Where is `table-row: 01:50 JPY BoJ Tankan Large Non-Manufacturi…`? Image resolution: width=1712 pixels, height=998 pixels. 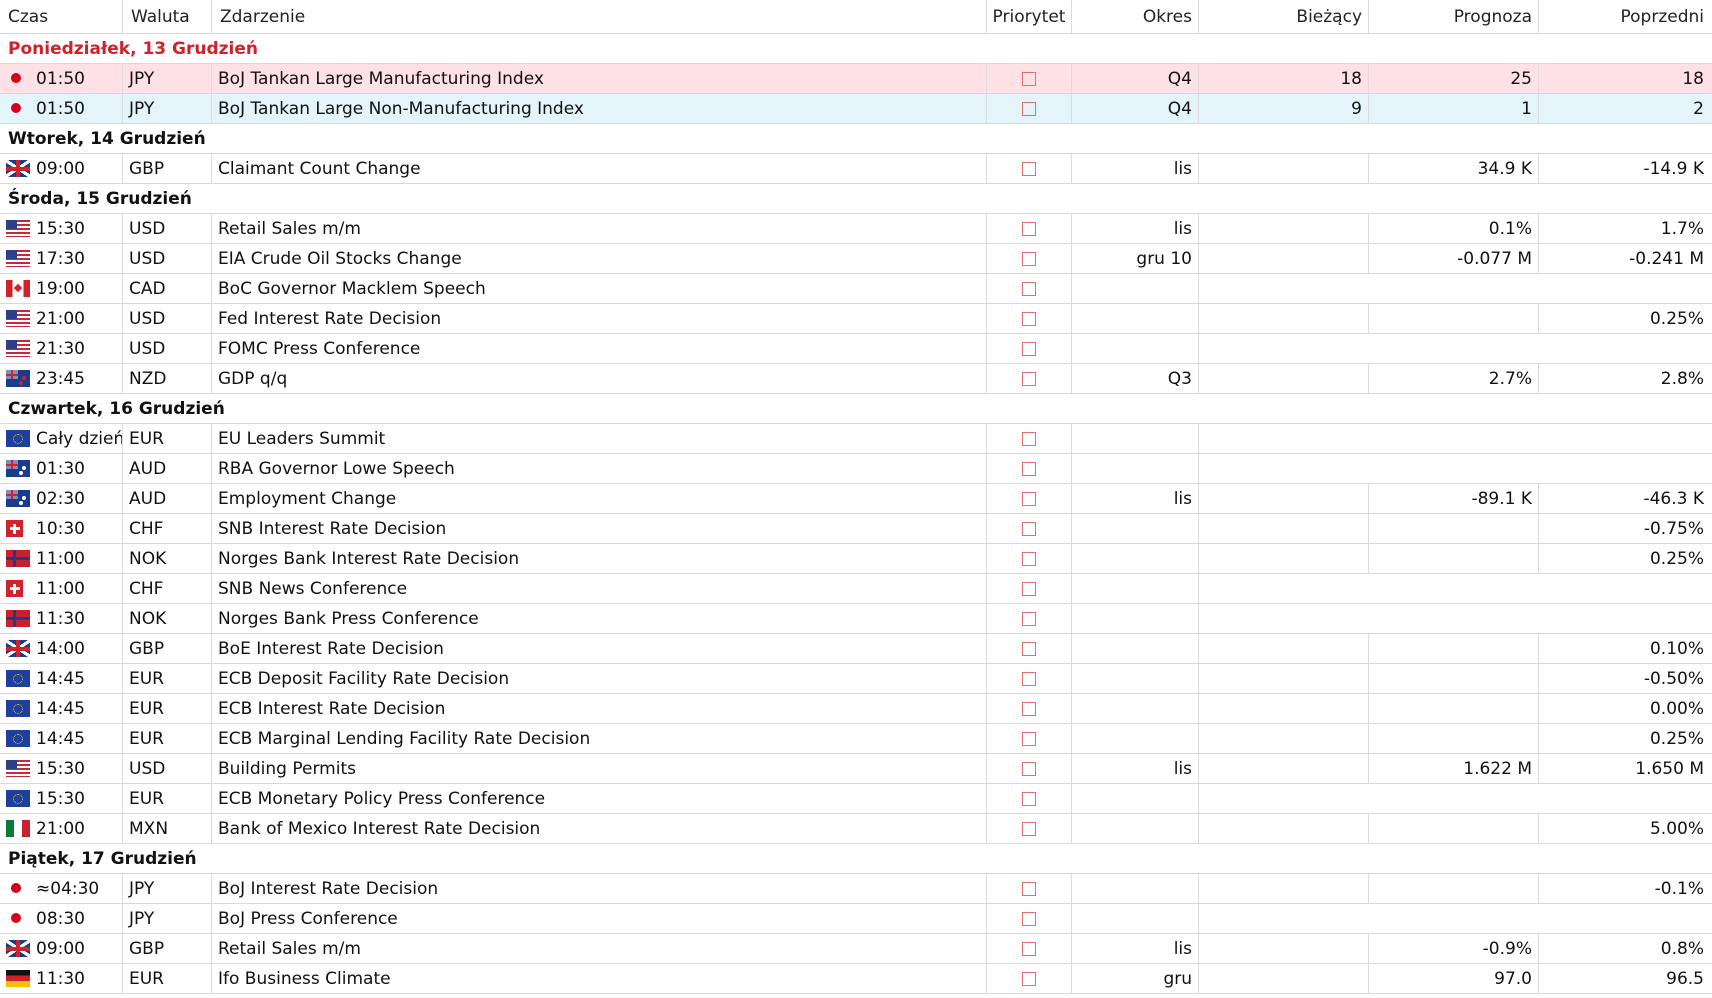
table-row: 01:50 JPY BoJ Tankan Large Non-Manufacturi… is located at coordinates (856, 109).